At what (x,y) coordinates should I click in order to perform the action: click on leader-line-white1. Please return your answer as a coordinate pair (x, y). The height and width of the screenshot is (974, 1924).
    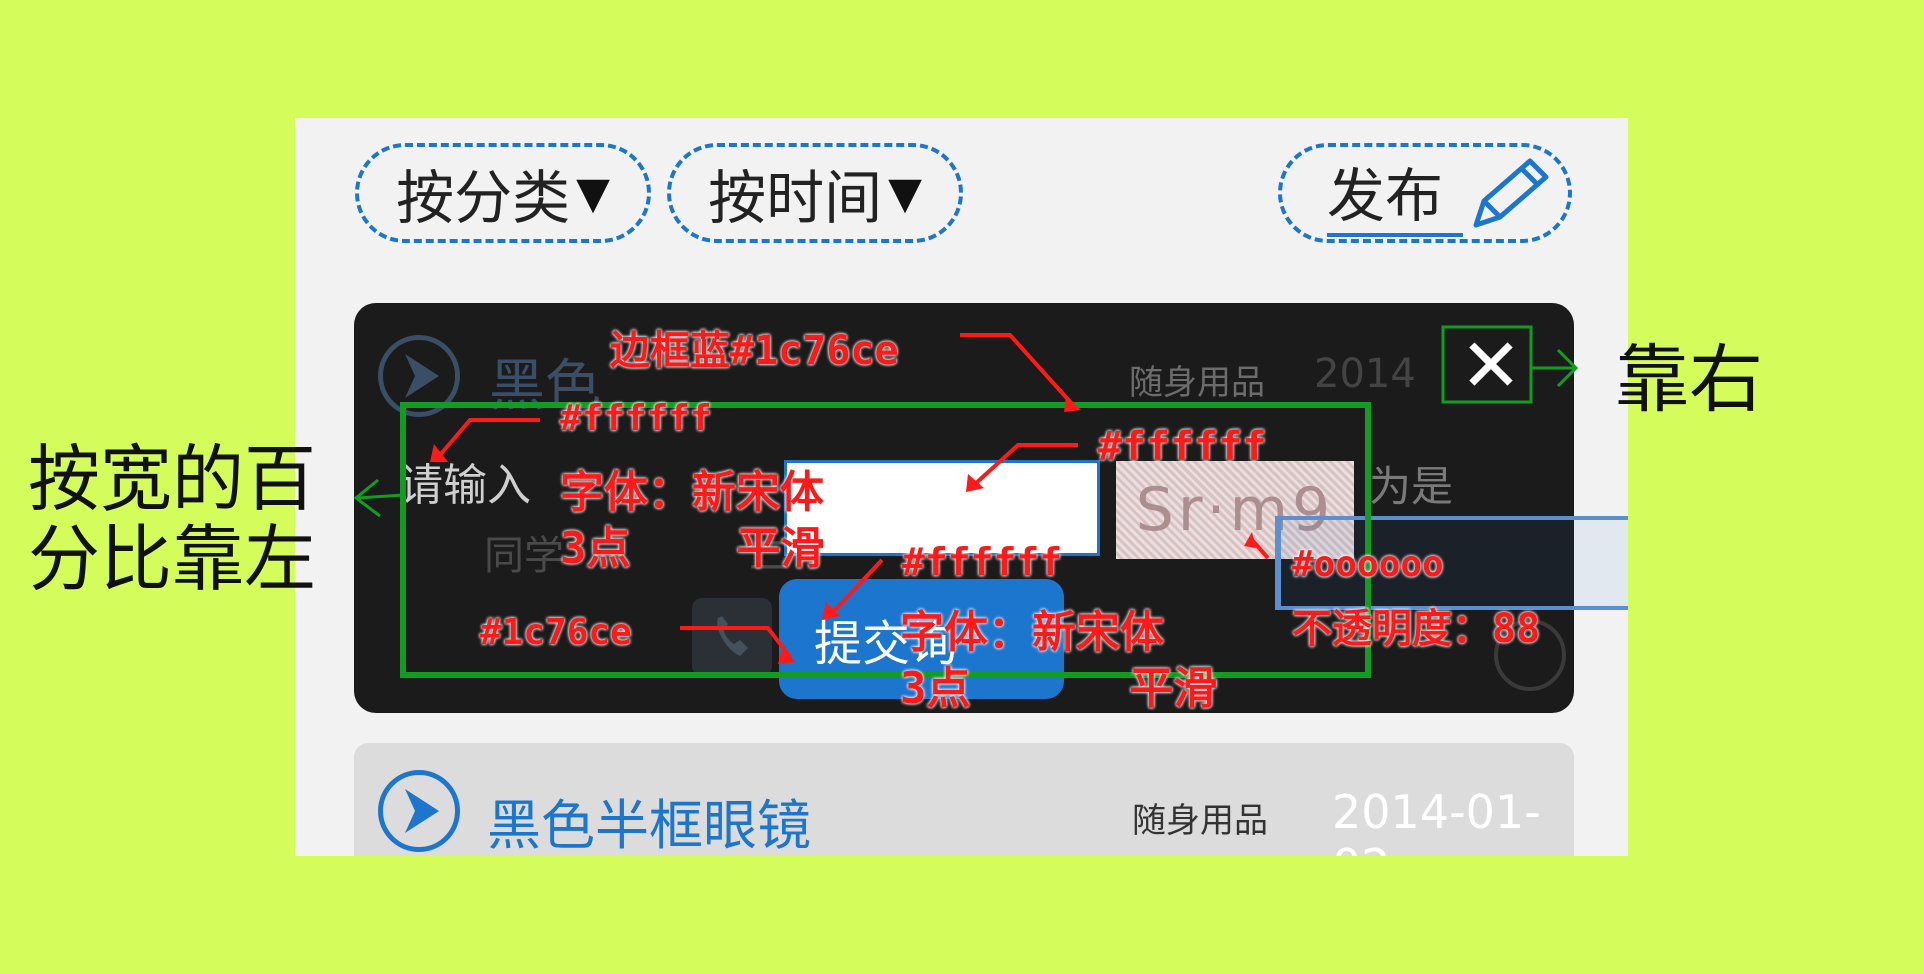
    Looking at the image, I should click on (489, 437).